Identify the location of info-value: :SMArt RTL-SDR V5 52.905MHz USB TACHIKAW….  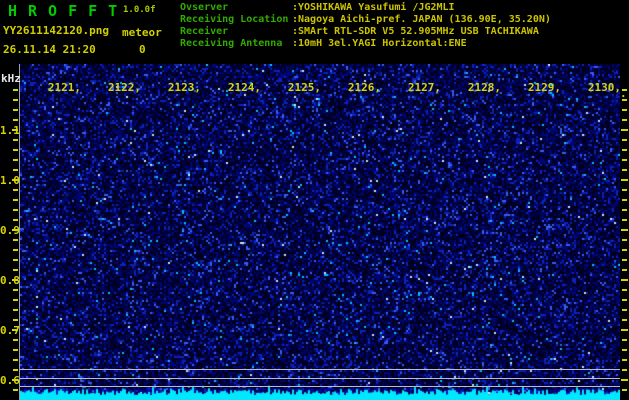
(415, 31).